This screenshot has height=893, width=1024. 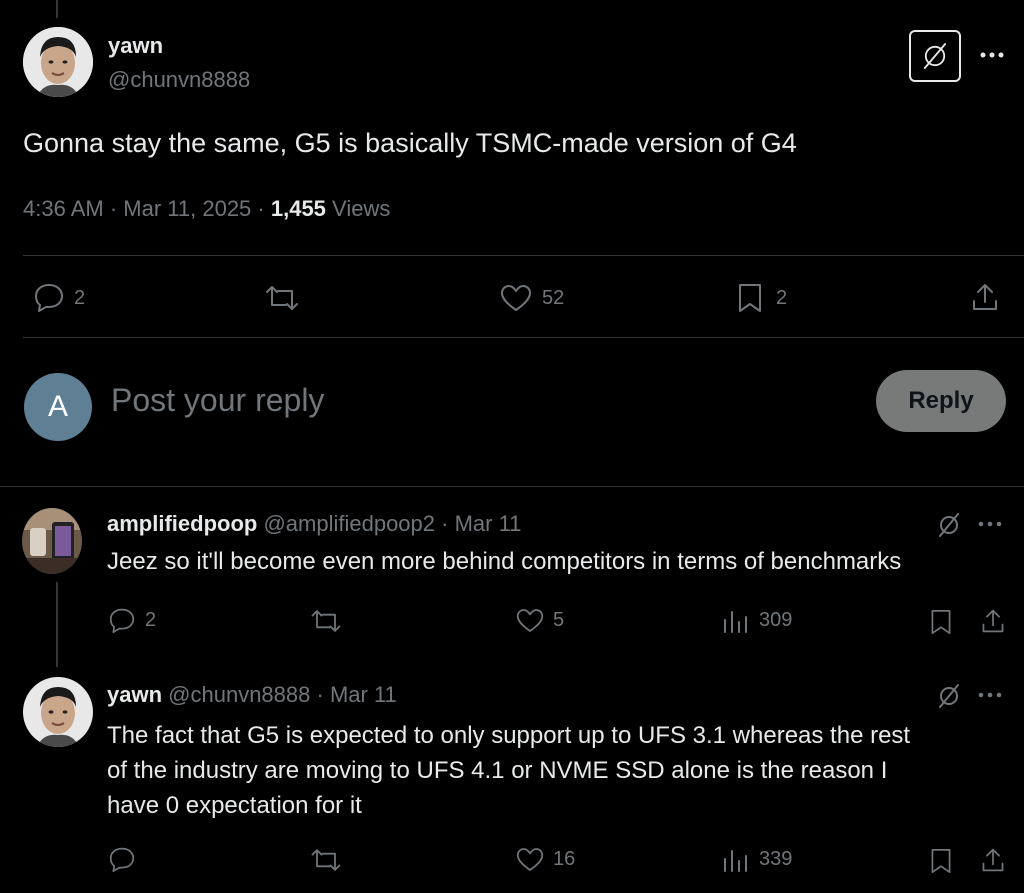 What do you see at coordinates (349, 523) in the screenshot?
I see `author-handle: @amplifiedpoop2` at bounding box center [349, 523].